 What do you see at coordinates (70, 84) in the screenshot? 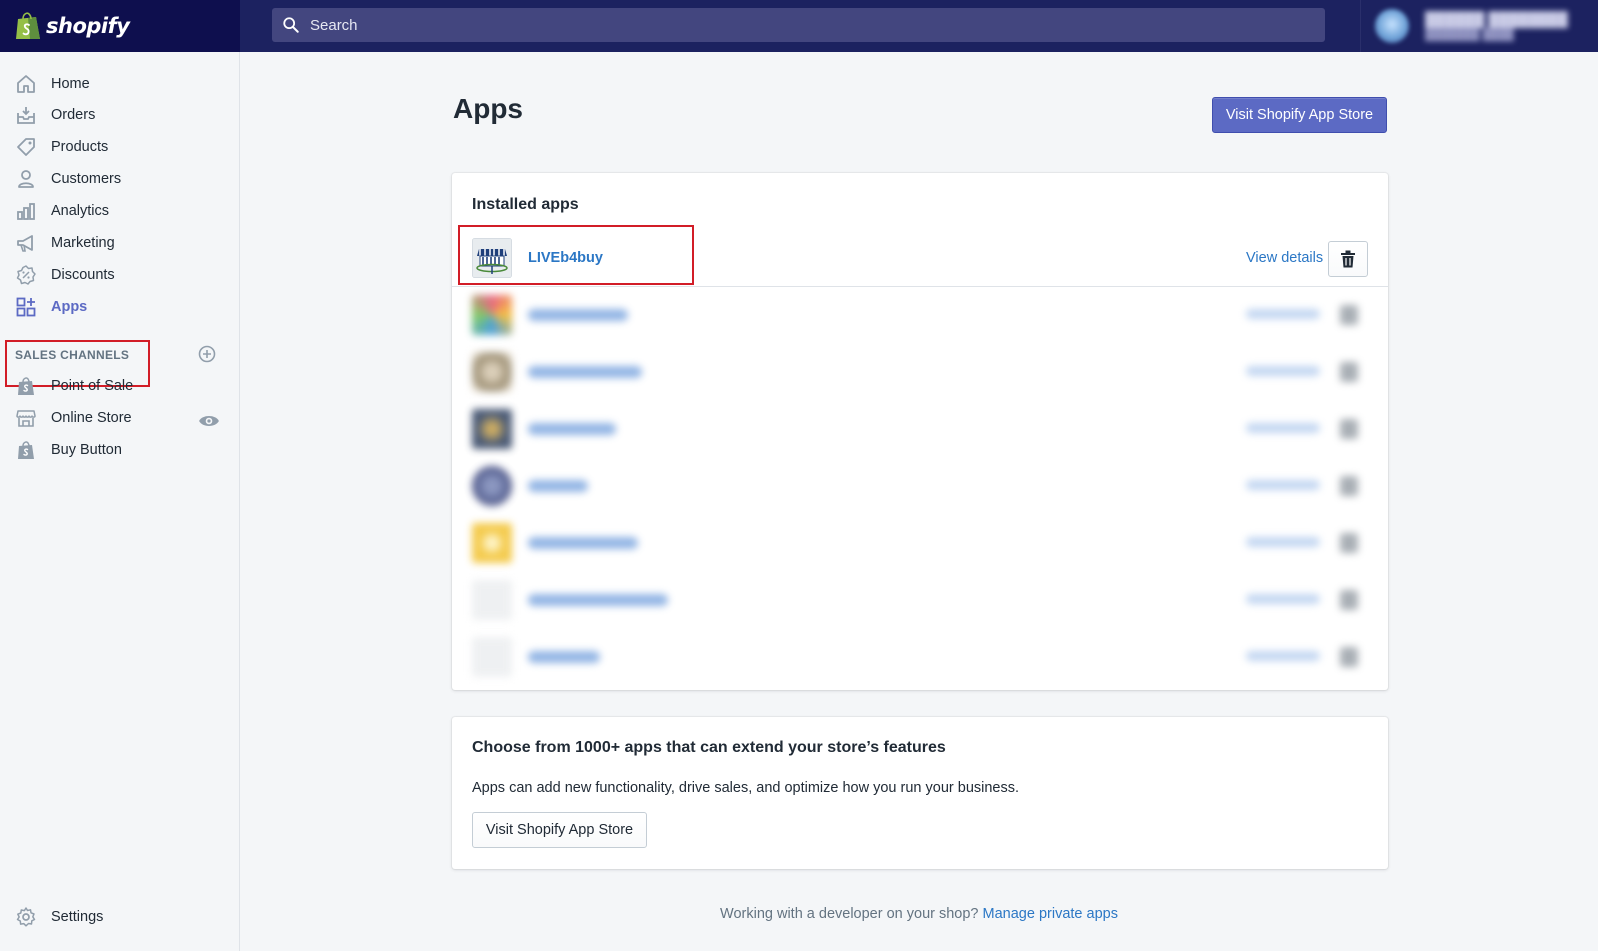
I see `sidebar-item-label: Home` at bounding box center [70, 84].